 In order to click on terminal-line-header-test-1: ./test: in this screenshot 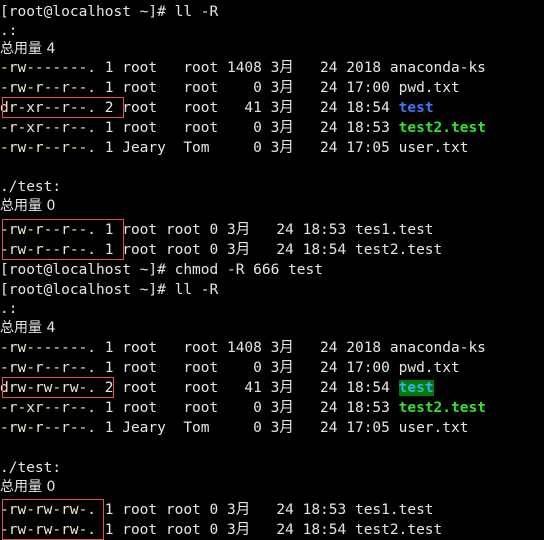, I will do `click(30, 187)`.